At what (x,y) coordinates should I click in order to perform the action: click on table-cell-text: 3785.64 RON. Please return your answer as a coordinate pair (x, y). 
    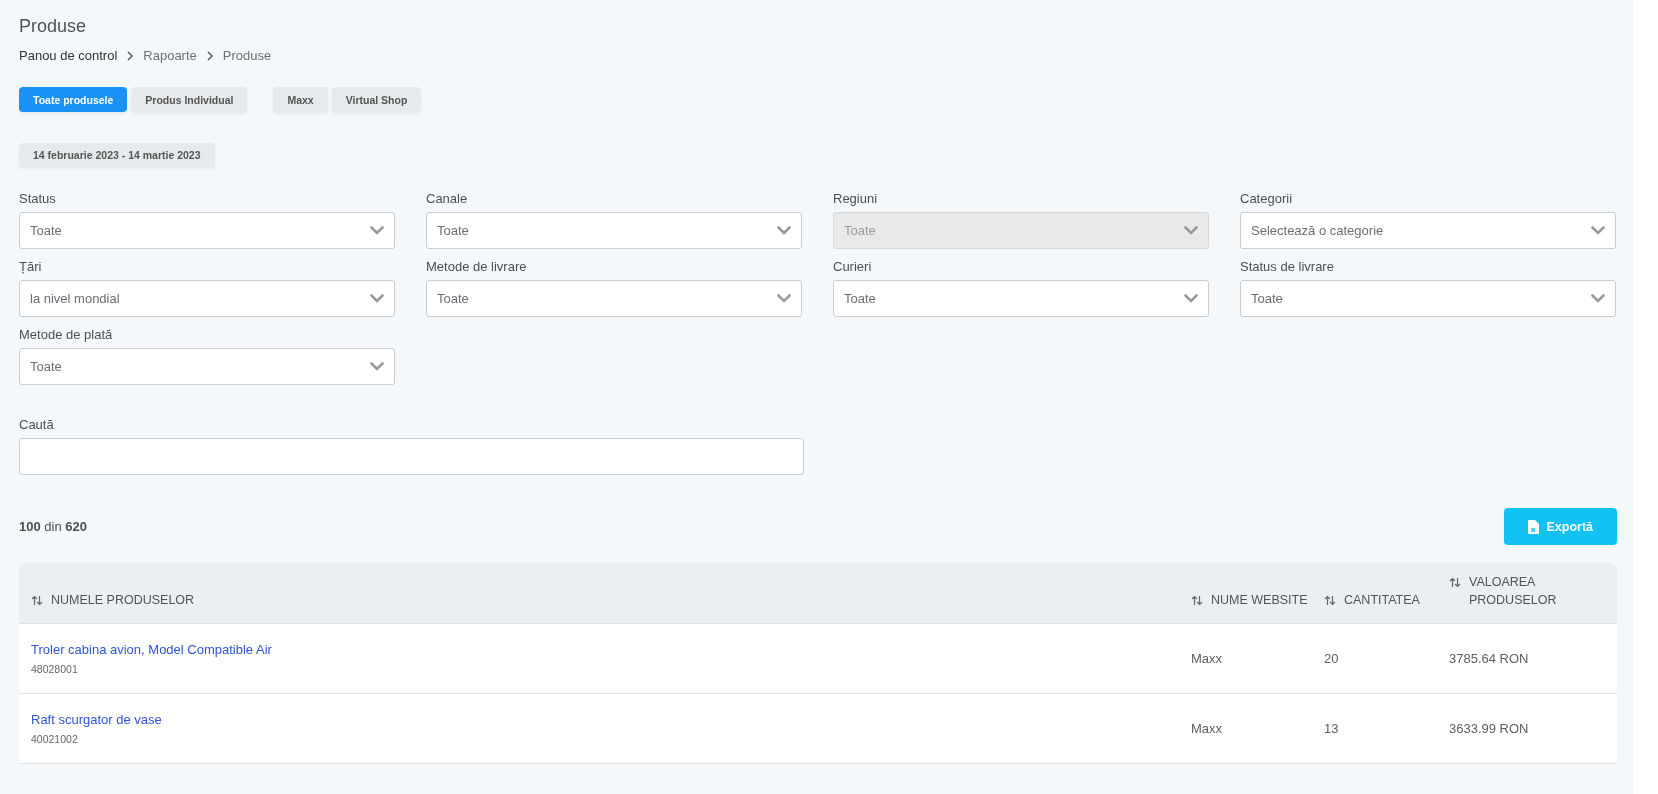
    Looking at the image, I should click on (1489, 658).